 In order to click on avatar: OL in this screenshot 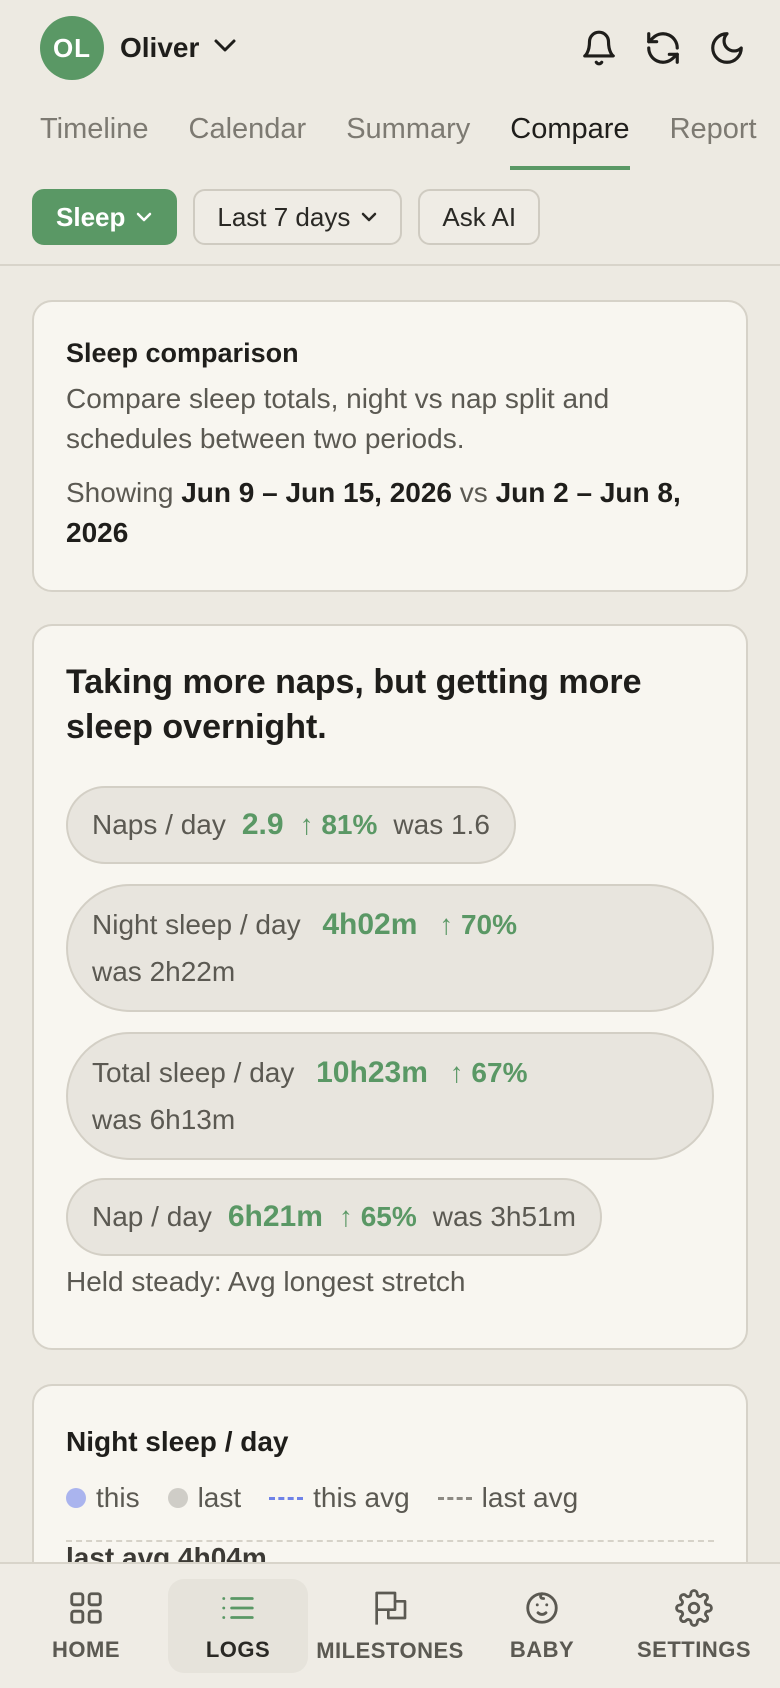, I will do `click(72, 48)`.